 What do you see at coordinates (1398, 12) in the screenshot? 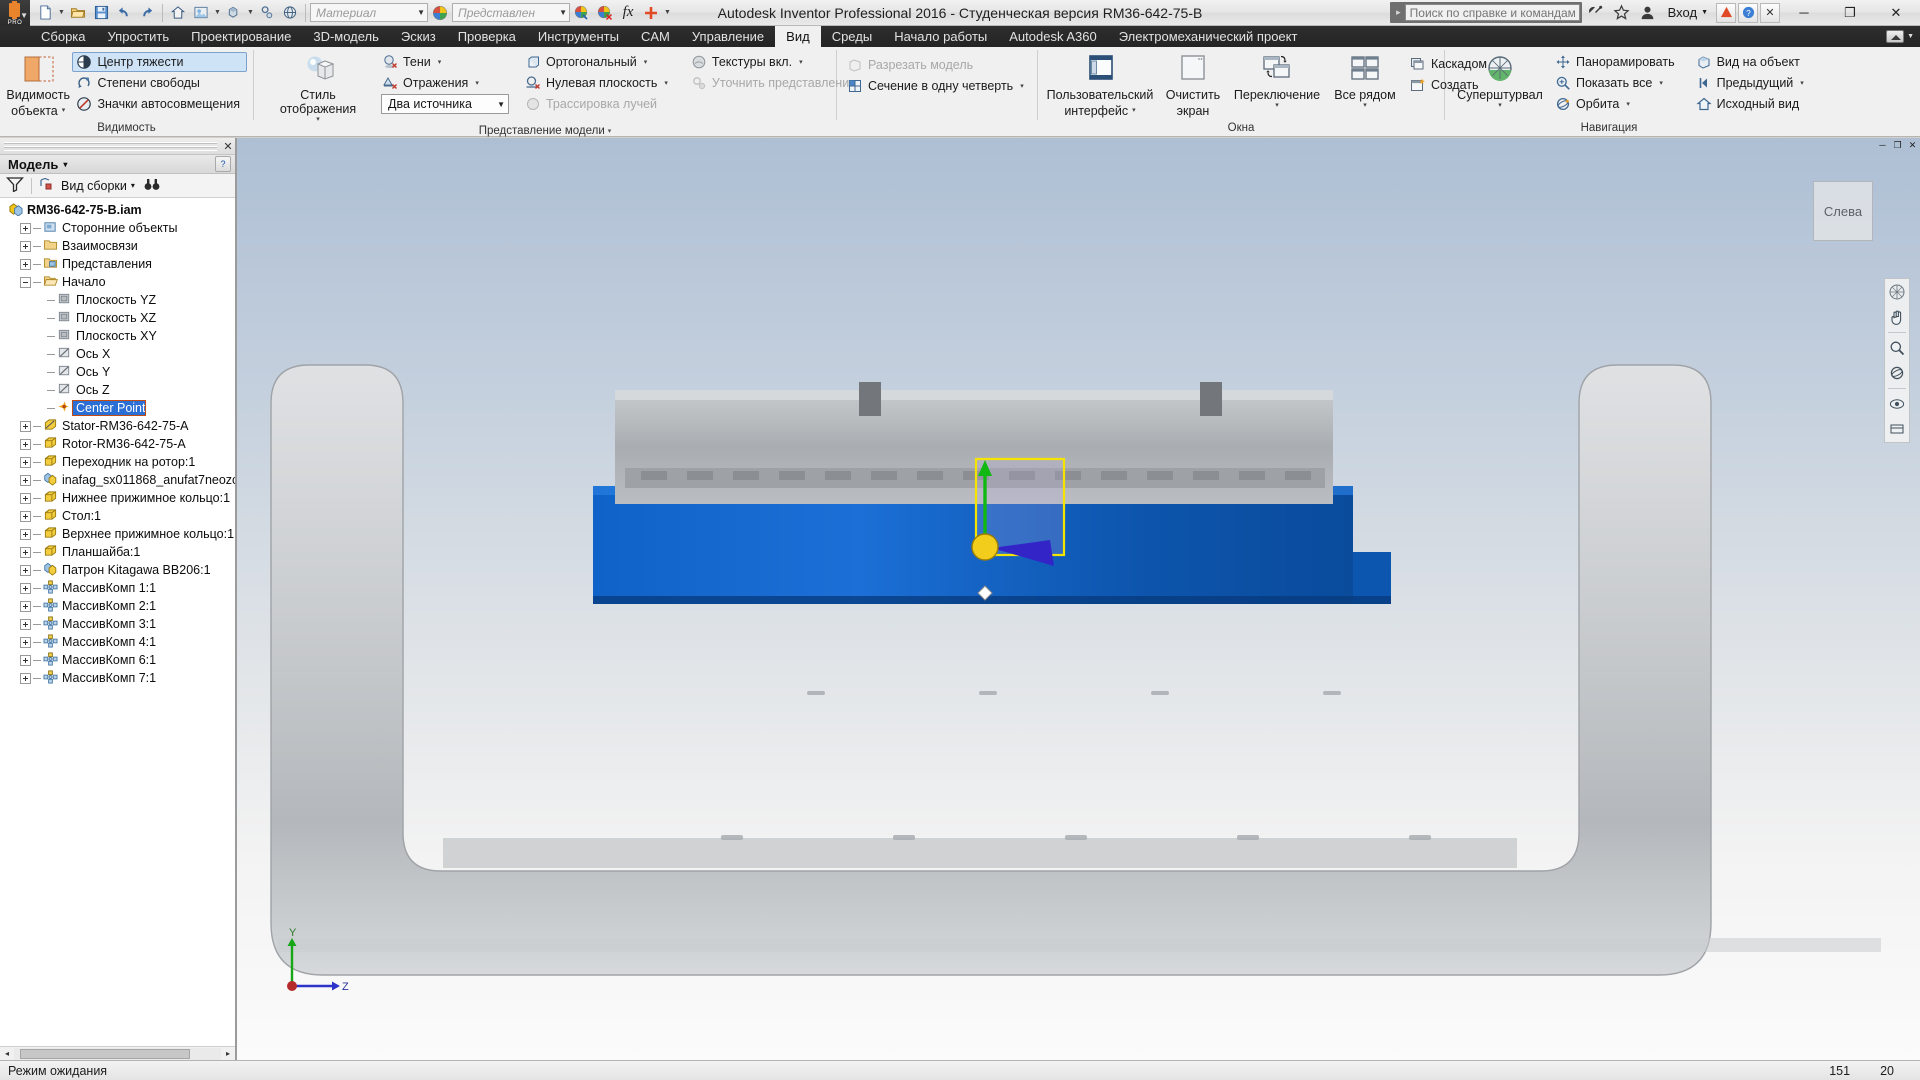
I see `search-expand-icon: ▸` at bounding box center [1398, 12].